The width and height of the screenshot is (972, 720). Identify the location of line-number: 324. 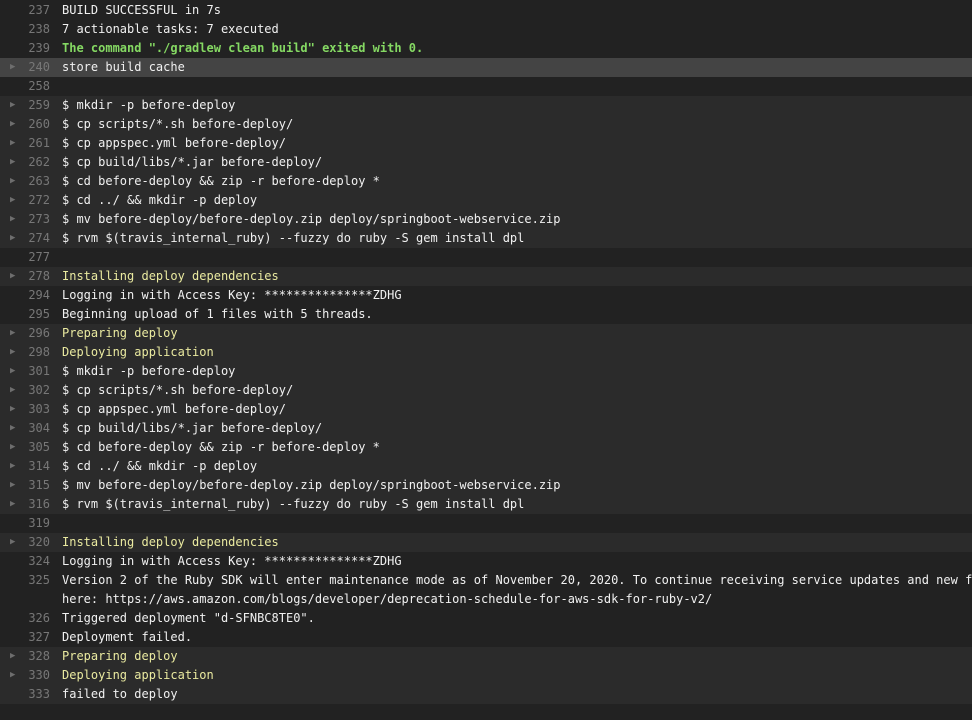
(25, 561).